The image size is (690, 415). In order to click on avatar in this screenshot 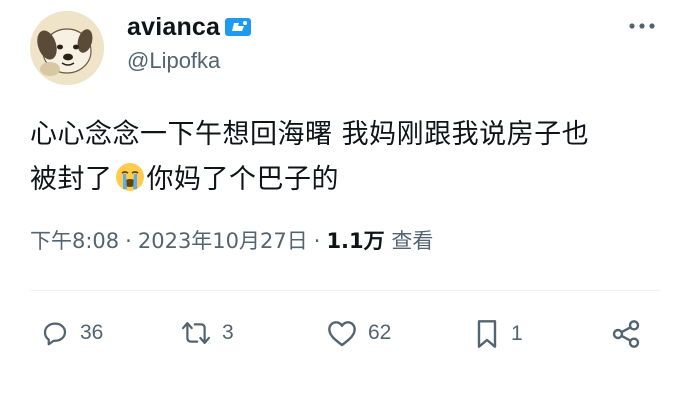, I will do `click(67, 48)`.